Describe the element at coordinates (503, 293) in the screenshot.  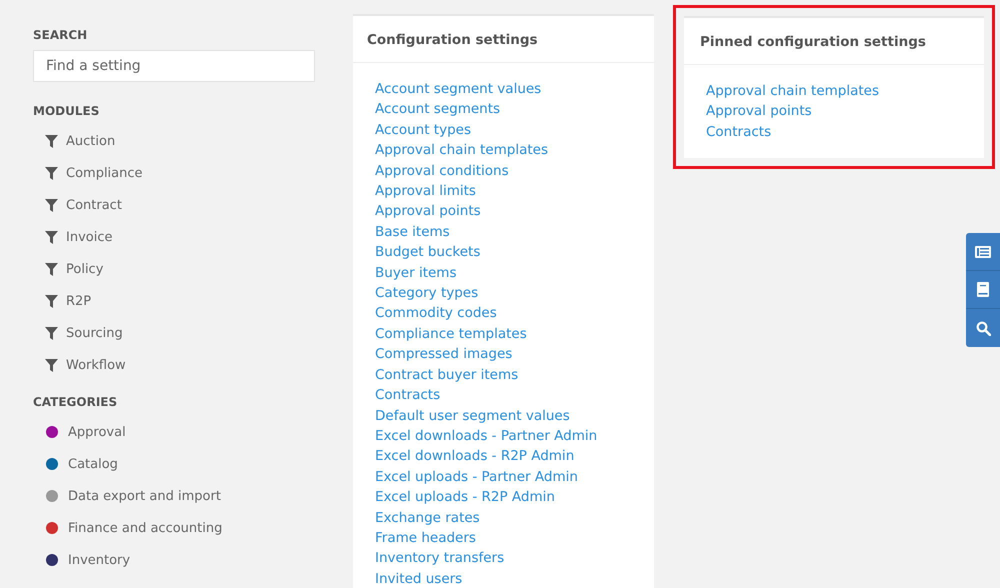
I see `setting-link: Category types` at that location.